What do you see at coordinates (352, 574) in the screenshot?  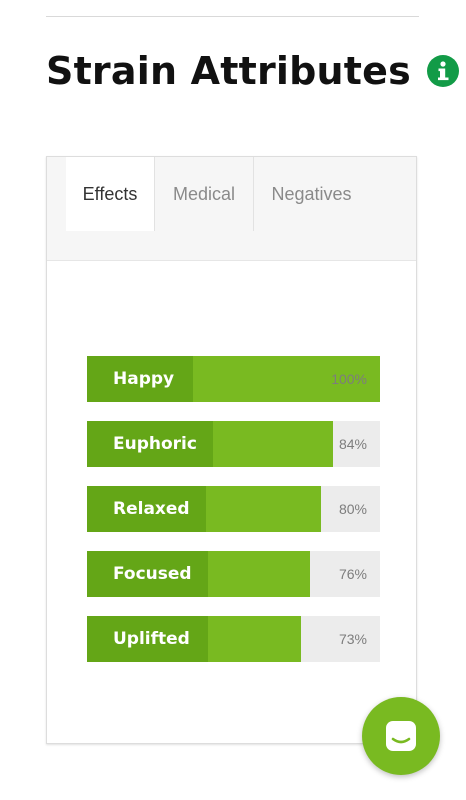 I see `effect-percent: 76%` at bounding box center [352, 574].